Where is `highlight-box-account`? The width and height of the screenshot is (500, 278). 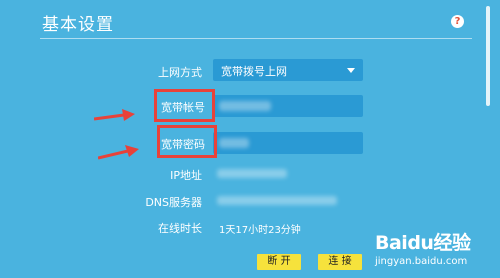
highlight-box-account is located at coordinates (184, 105).